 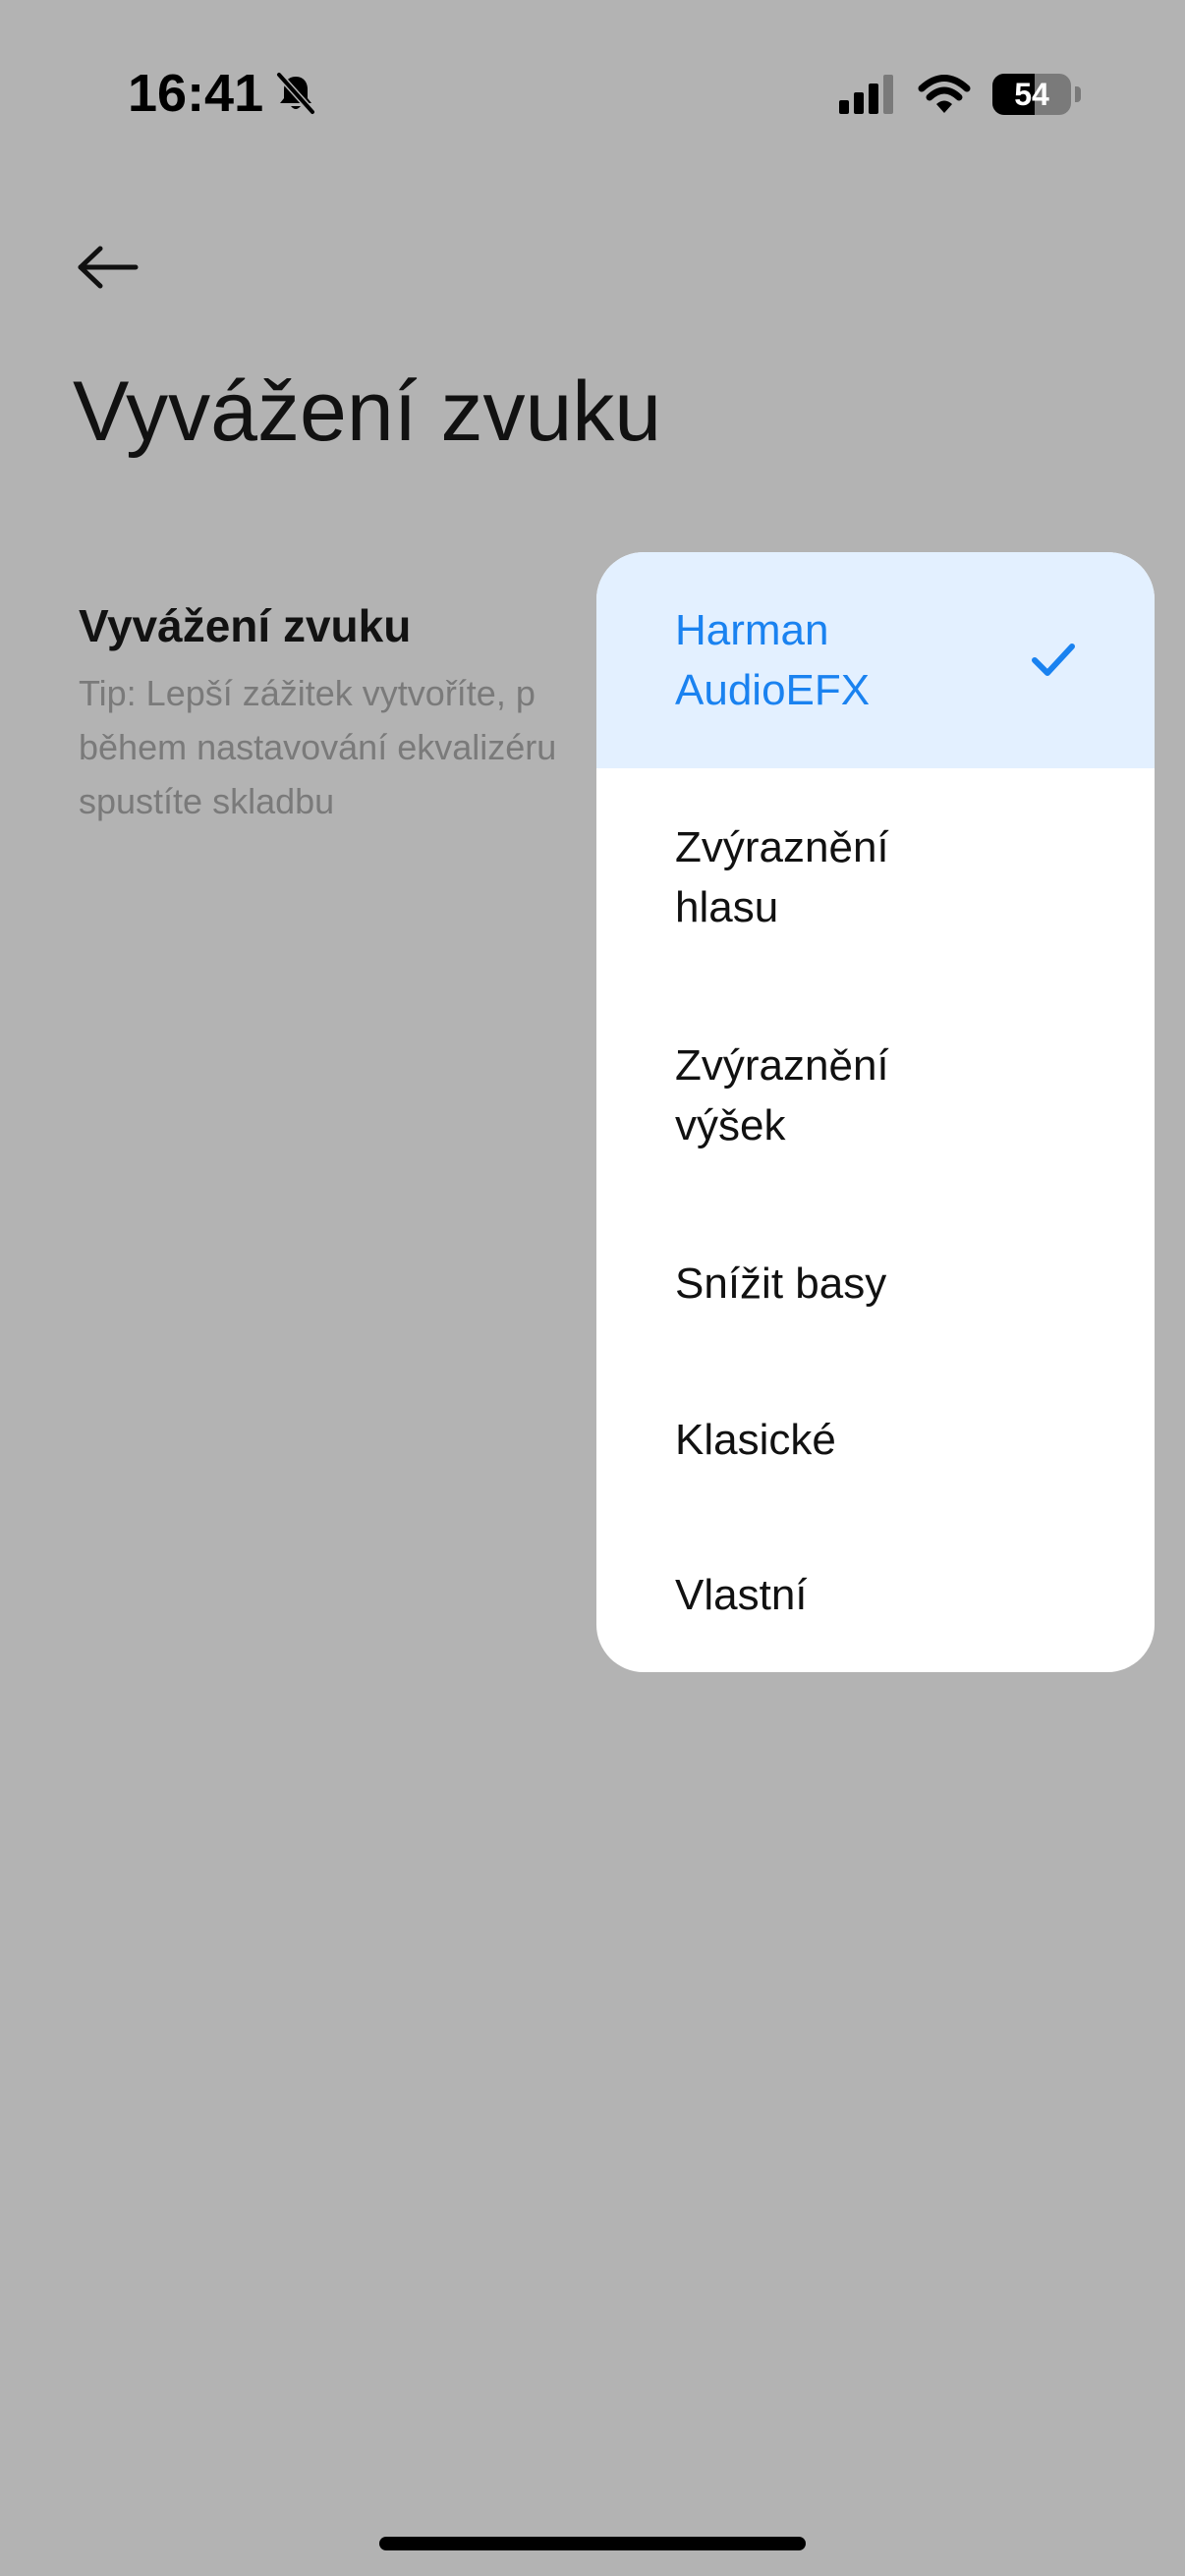 I want to click on status-bar: 16:41 54, so click(x=592, y=93).